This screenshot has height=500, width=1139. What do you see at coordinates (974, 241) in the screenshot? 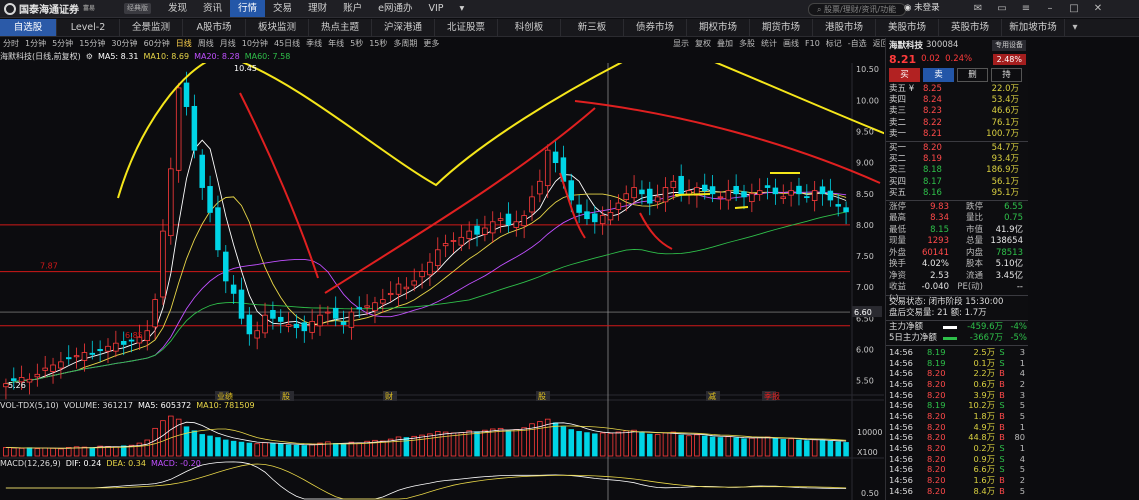
I see `stat-key: 总量` at bounding box center [974, 241].